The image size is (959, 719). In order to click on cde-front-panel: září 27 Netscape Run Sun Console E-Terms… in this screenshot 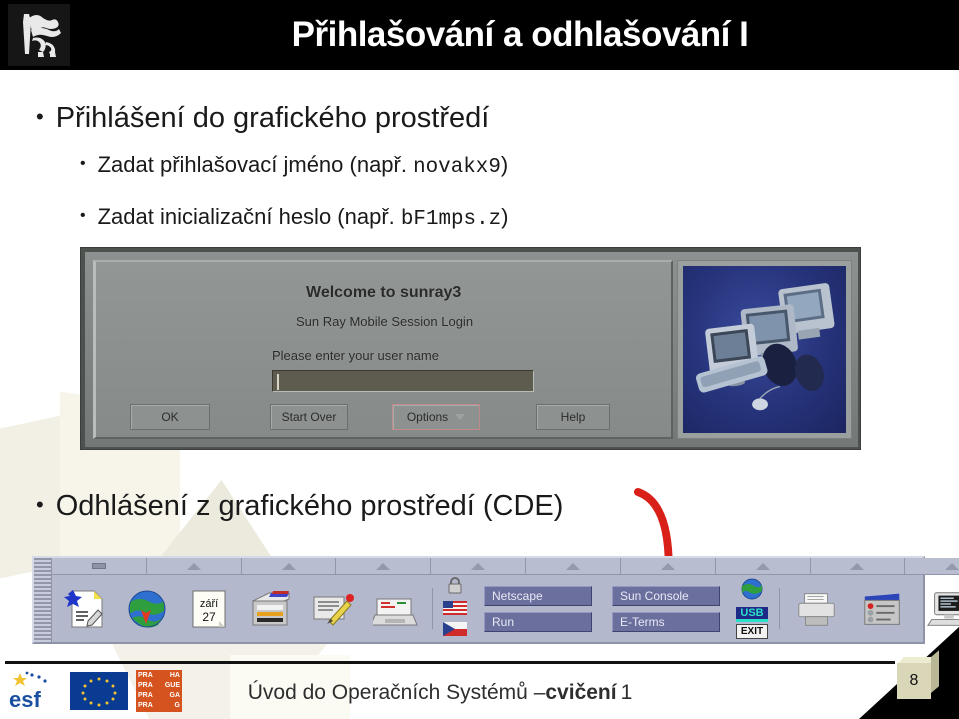, I will do `click(495, 600)`.